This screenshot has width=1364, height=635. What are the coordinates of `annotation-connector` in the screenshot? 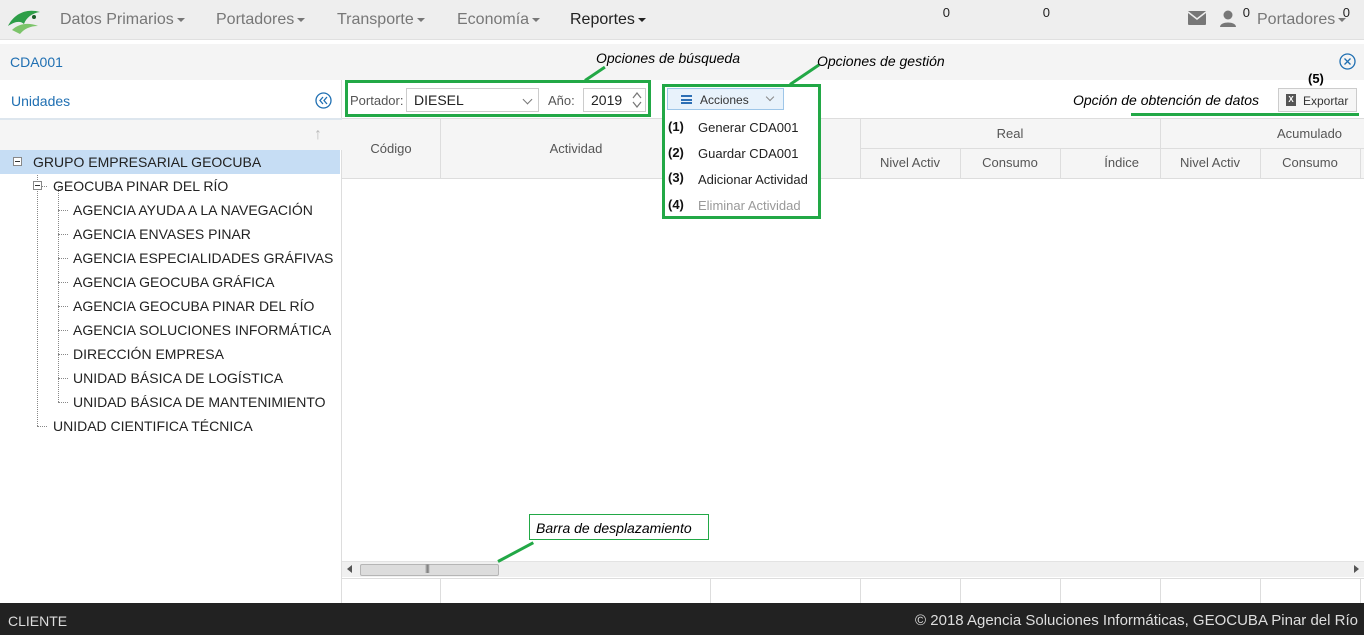 It's located at (516, 552).